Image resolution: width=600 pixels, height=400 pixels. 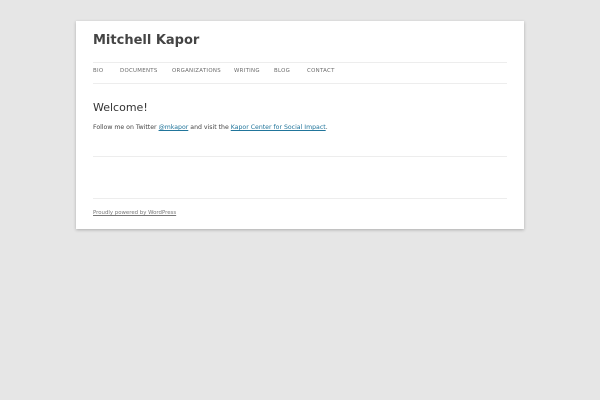 What do you see at coordinates (146, 40) in the screenshot?
I see `site-title: Mitchell Kapor` at bounding box center [146, 40].